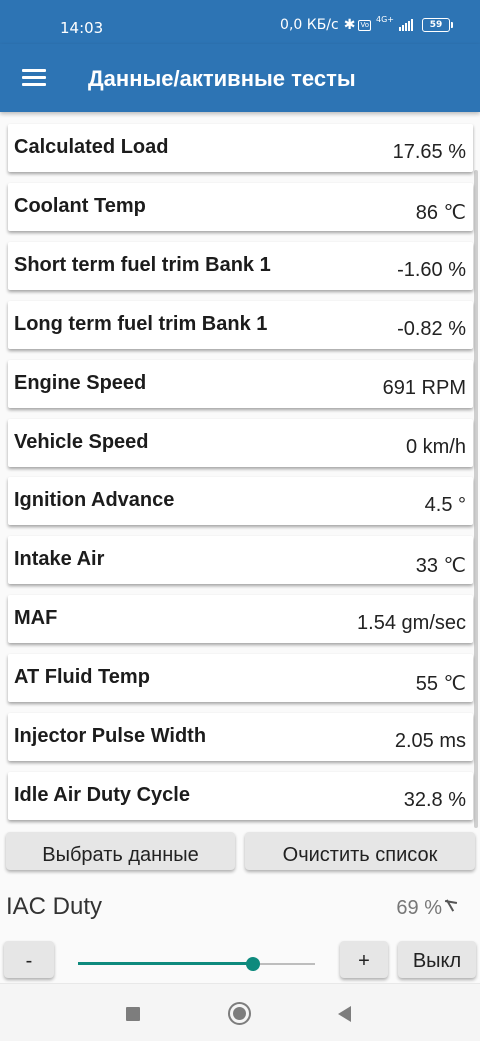 Image resolution: width=480 pixels, height=1041 pixels. I want to click on clear-list-button: Очистить список, so click(360, 851).